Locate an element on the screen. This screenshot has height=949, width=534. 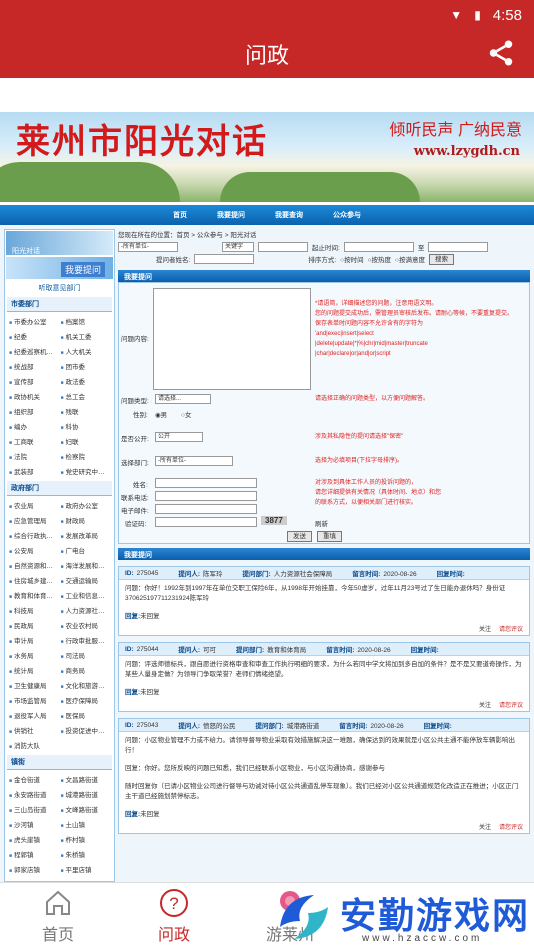
sidebar-dept-link: 编办 is located at coordinates (34, 426).